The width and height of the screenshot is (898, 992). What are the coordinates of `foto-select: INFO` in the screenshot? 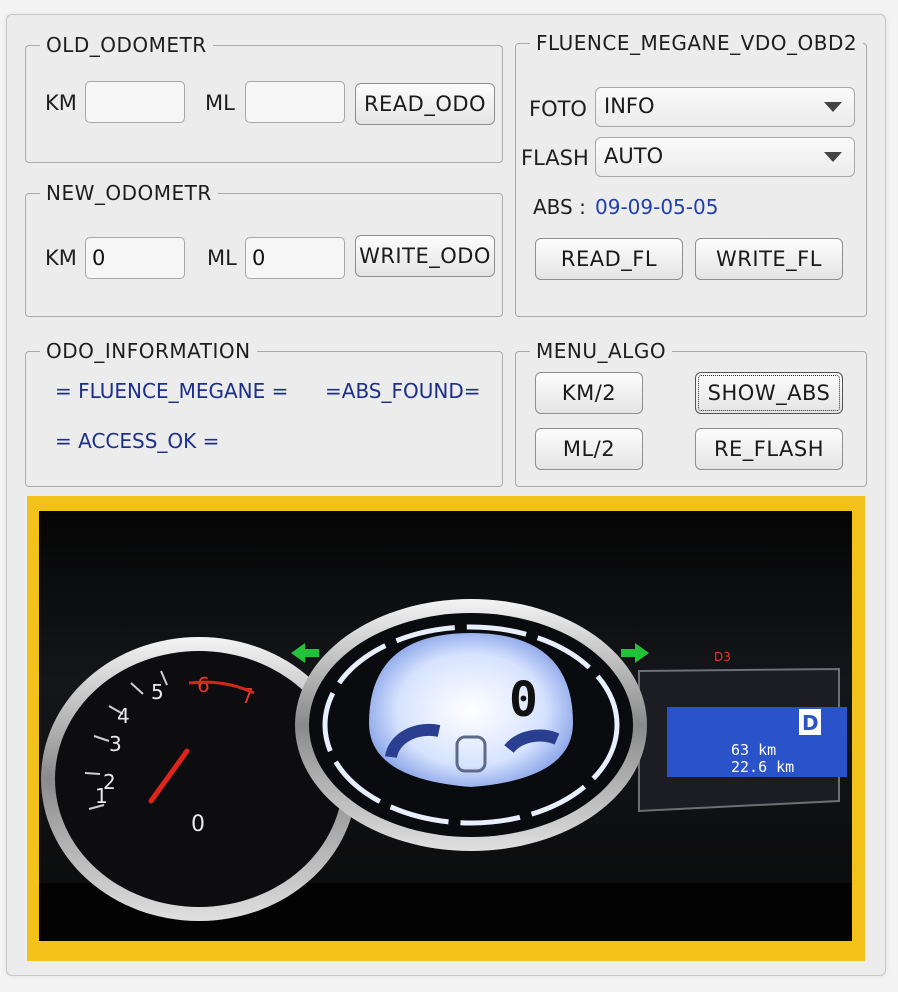 It's located at (725, 107).